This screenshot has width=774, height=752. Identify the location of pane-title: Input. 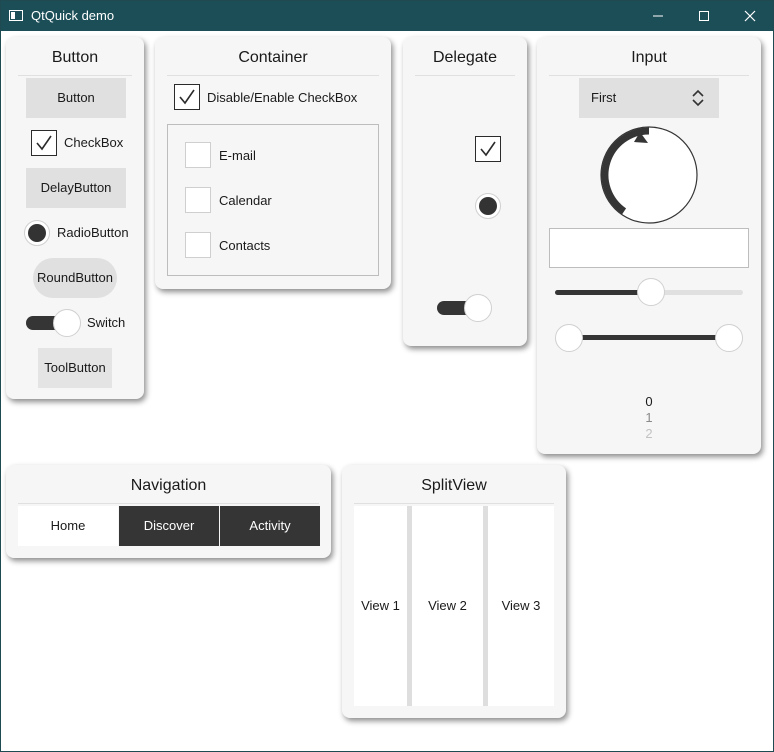
(649, 62).